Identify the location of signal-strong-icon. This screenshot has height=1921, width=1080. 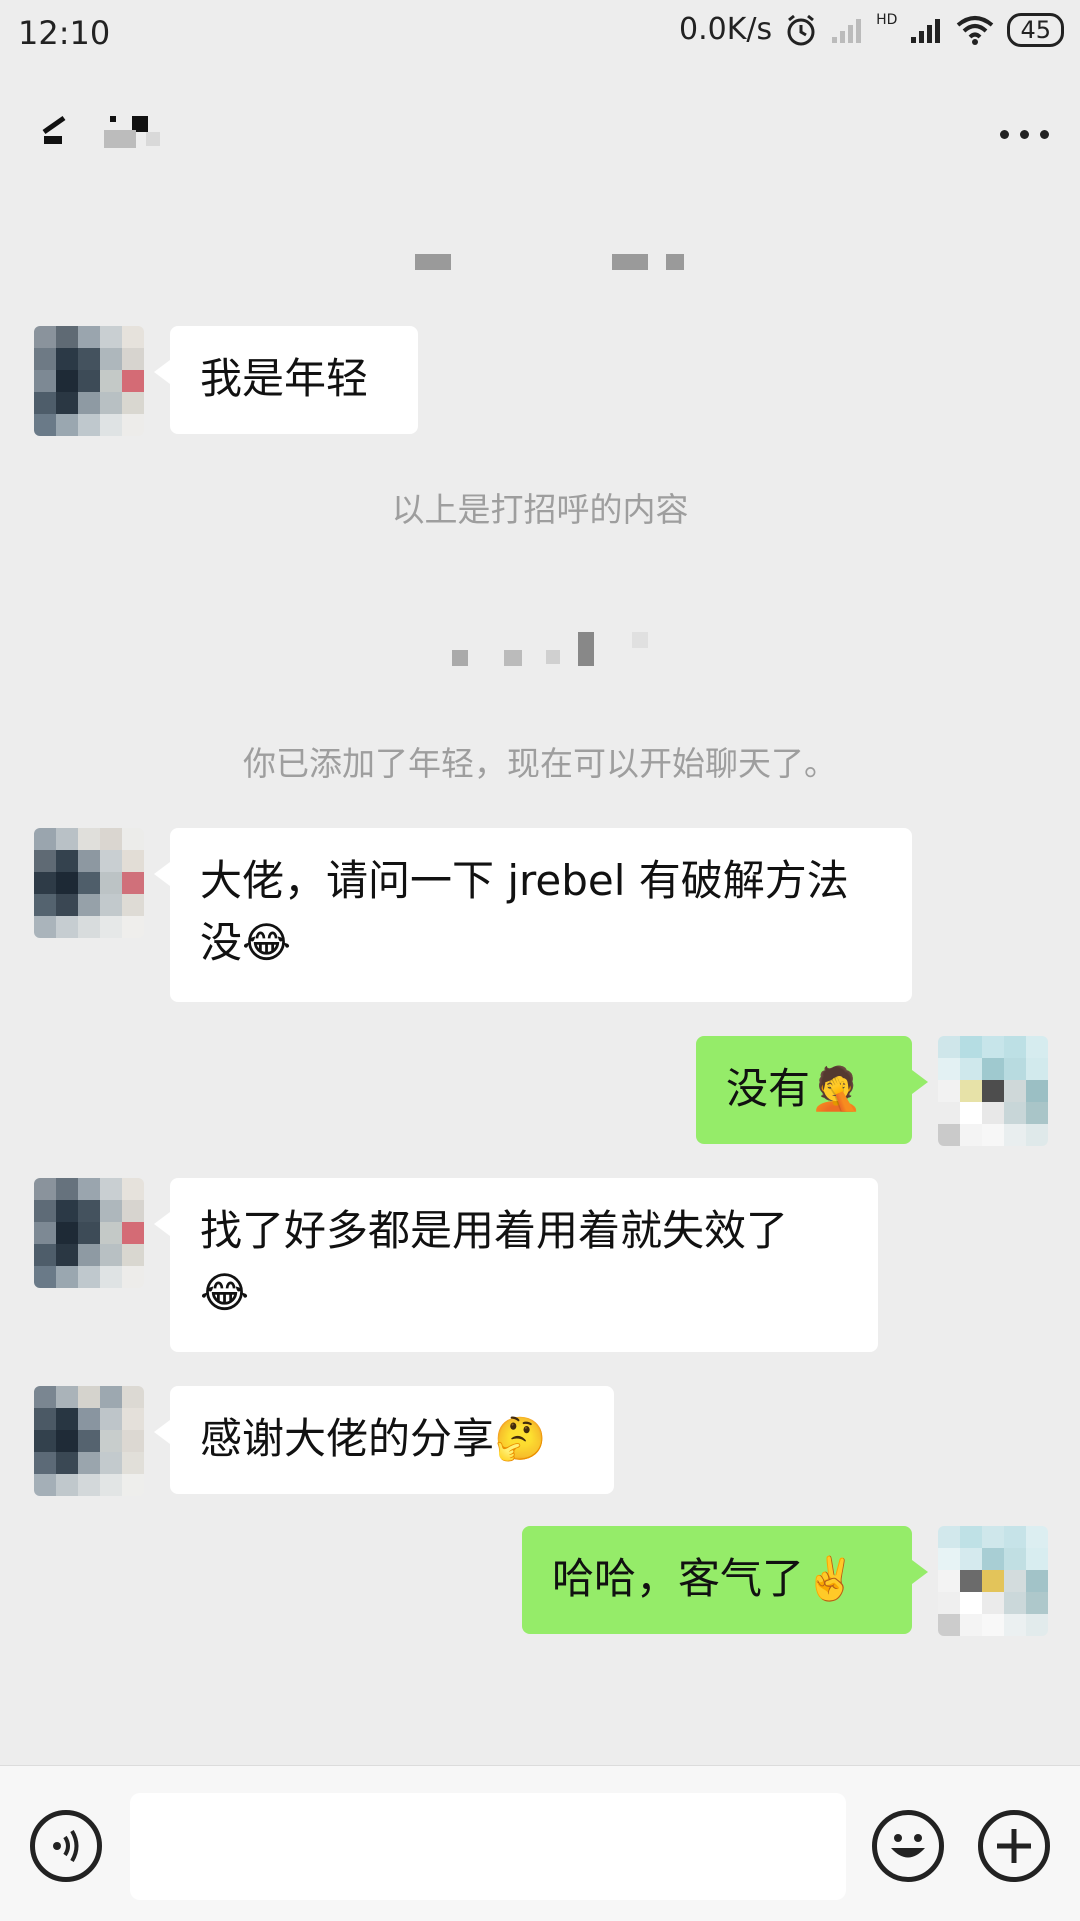
(926, 30).